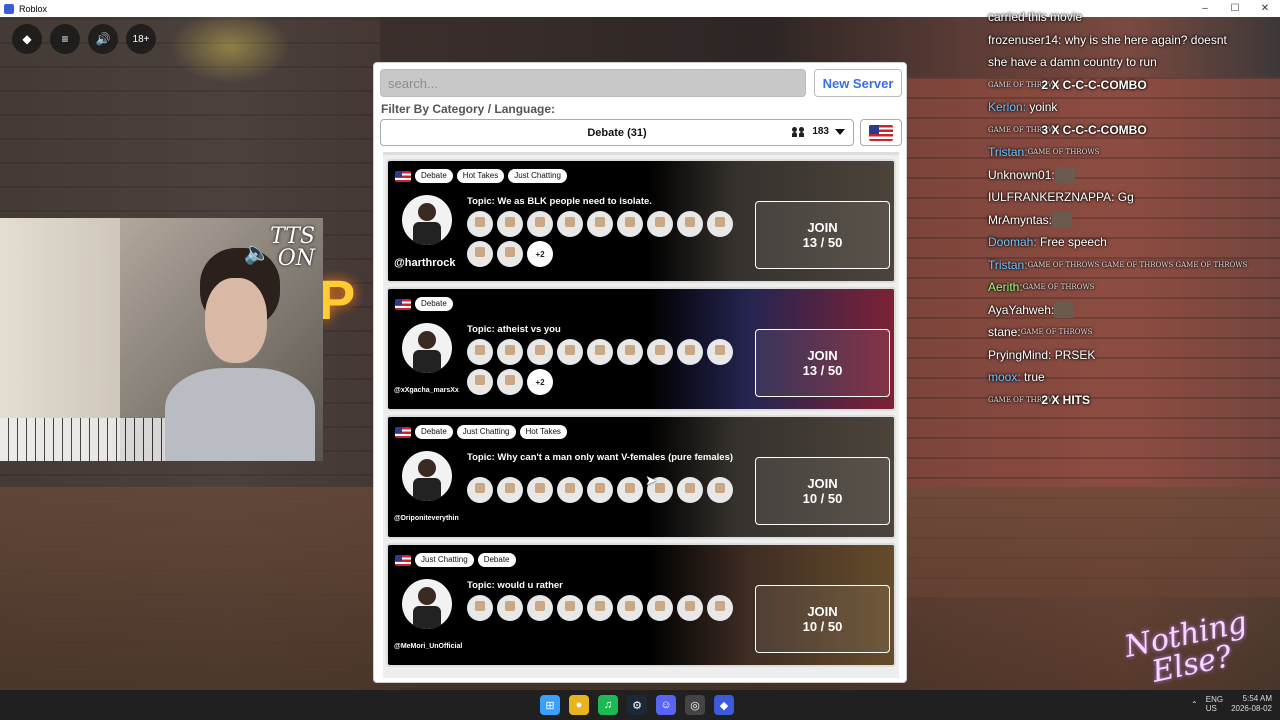 Image resolution: width=1280 pixels, height=720 pixels. I want to click on people-icon, so click(799, 131).